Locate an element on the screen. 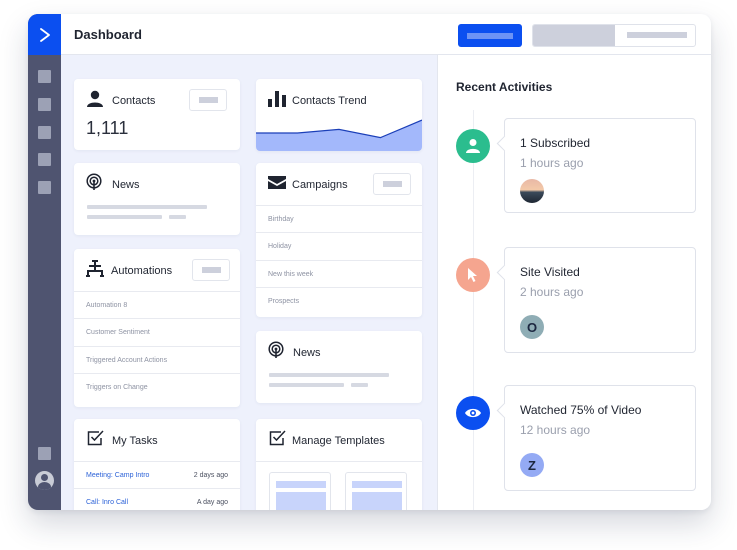 The height and width of the screenshot is (550, 737). task-link: Meeting: Camp Intro is located at coordinates (117, 475).